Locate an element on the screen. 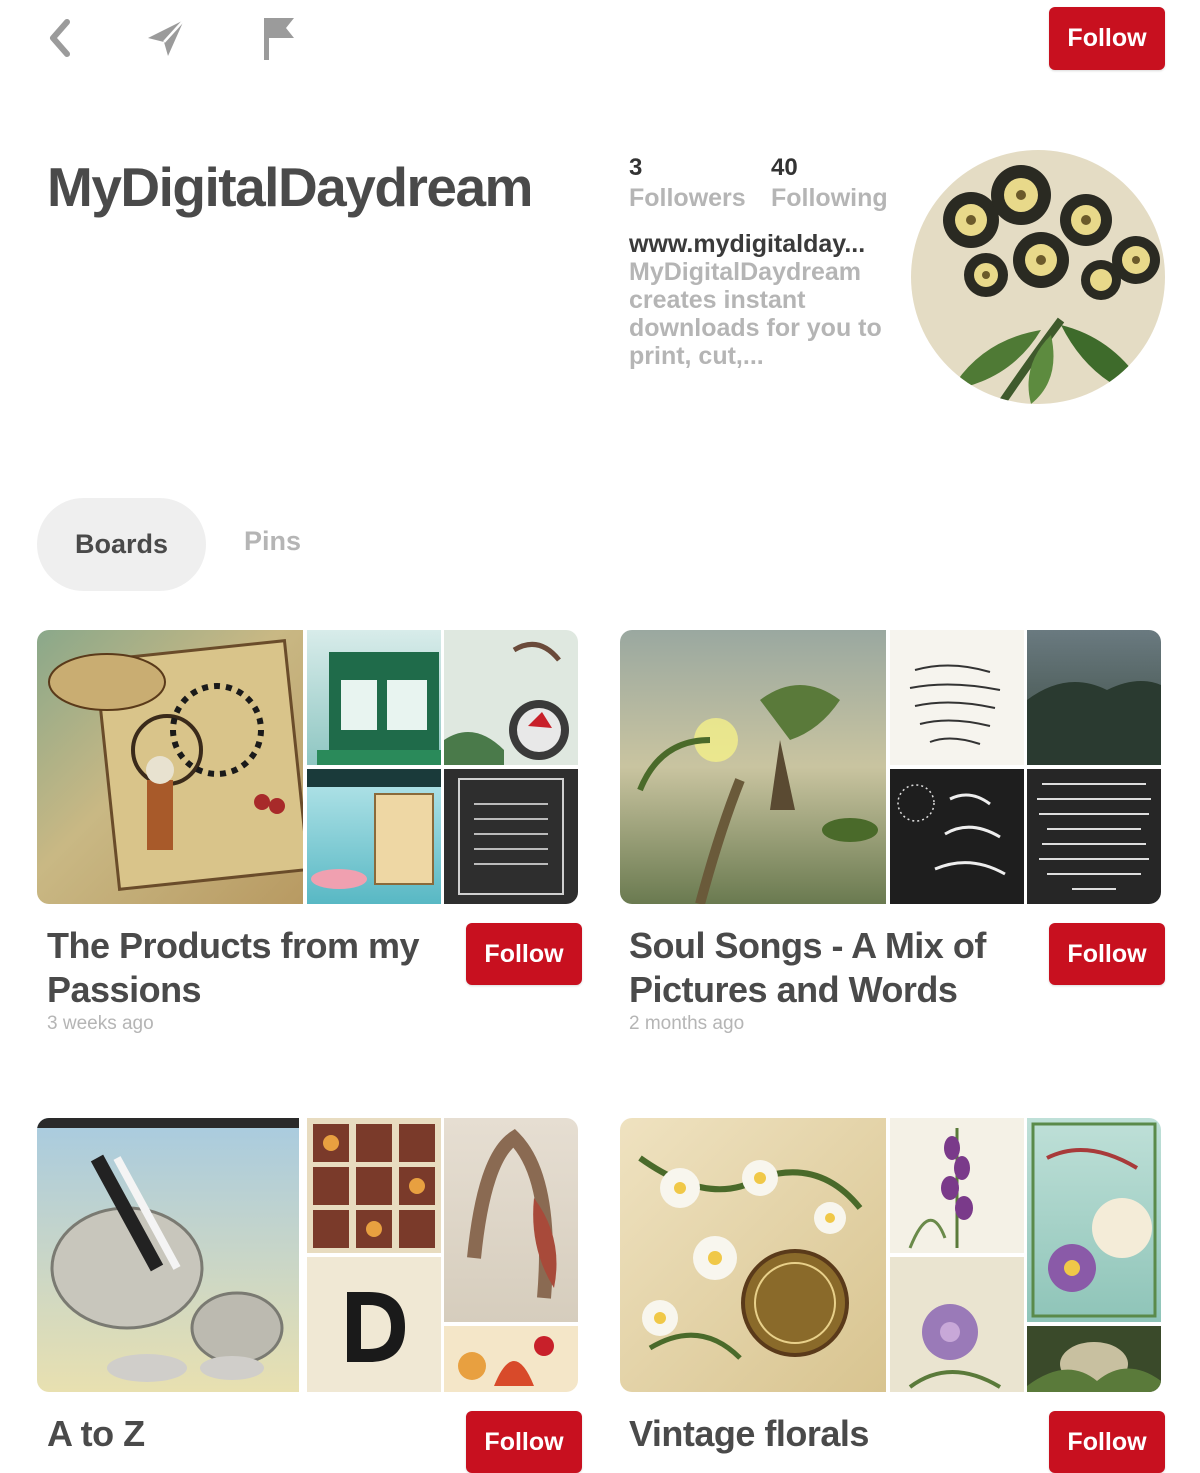  profile-follow-button: Follow is located at coordinates (1107, 38).